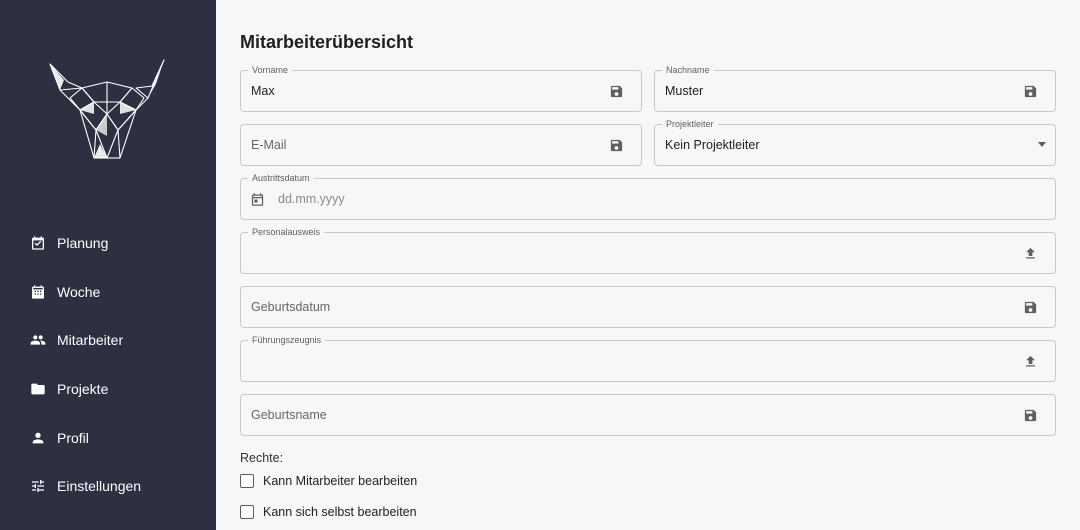 This screenshot has width=1080, height=530. What do you see at coordinates (441, 145) in the screenshot?
I see `email-field: E-Mail` at bounding box center [441, 145].